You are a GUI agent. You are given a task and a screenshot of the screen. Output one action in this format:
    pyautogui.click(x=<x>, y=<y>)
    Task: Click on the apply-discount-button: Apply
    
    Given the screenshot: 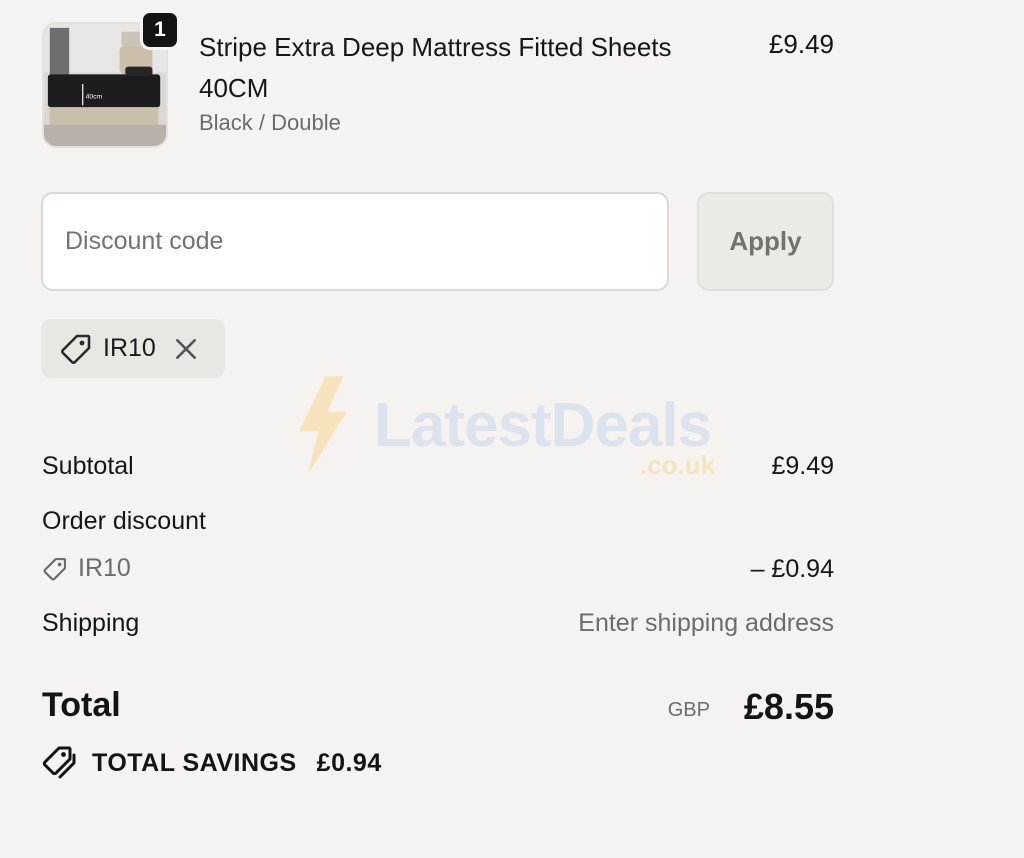 What is the action you would take?
    pyautogui.click(x=765, y=241)
    